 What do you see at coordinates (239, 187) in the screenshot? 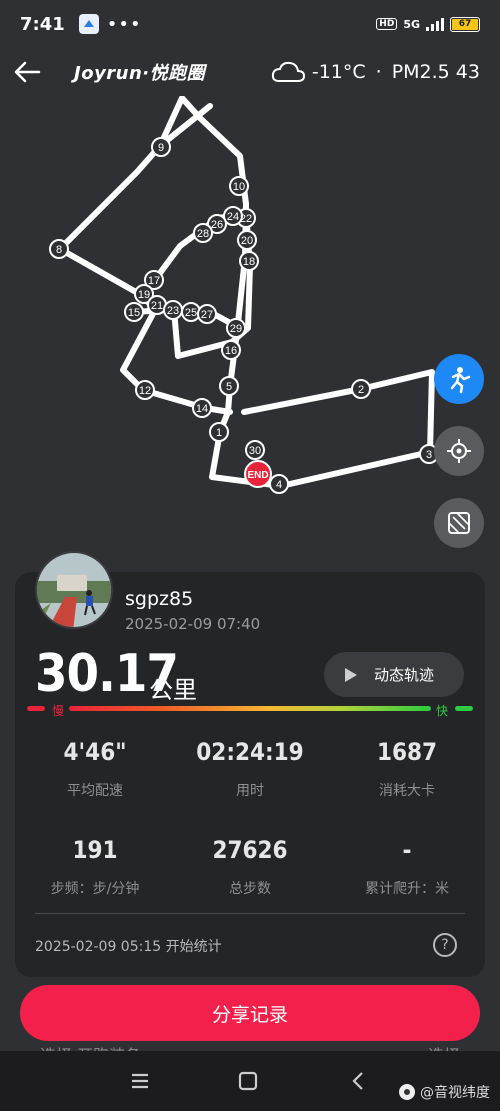
I see `marker-10: 10` at bounding box center [239, 187].